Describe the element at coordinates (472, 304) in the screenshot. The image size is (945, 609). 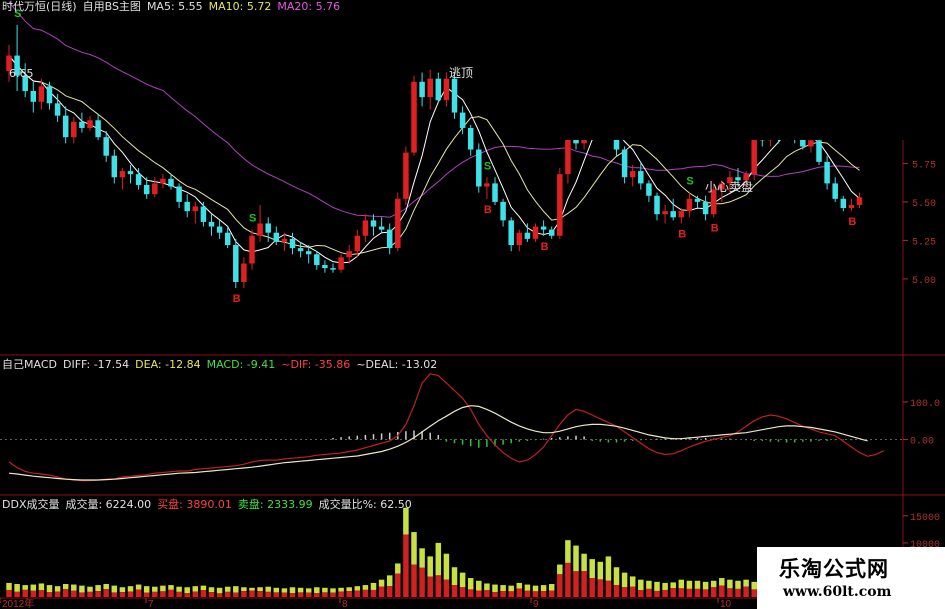
I see `overlay-block-middle` at that location.